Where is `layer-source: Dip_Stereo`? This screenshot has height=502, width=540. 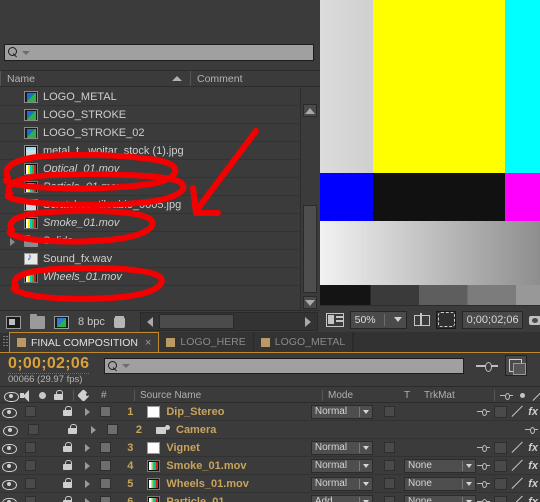
layer-source: Dip_Stereo is located at coordinates (224, 411).